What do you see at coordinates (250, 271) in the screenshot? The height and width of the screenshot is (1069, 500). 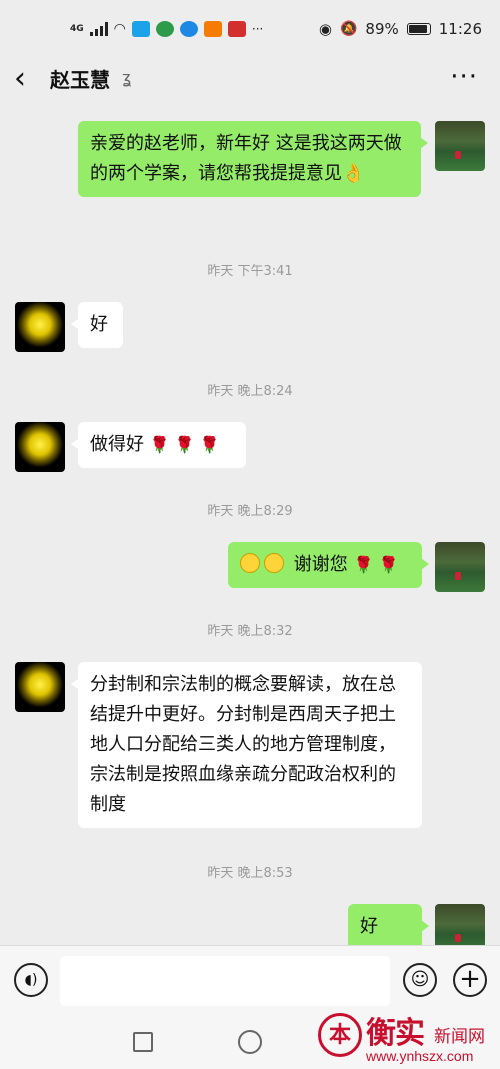 I see `timestamp: 昨天 下午3:41` at bounding box center [250, 271].